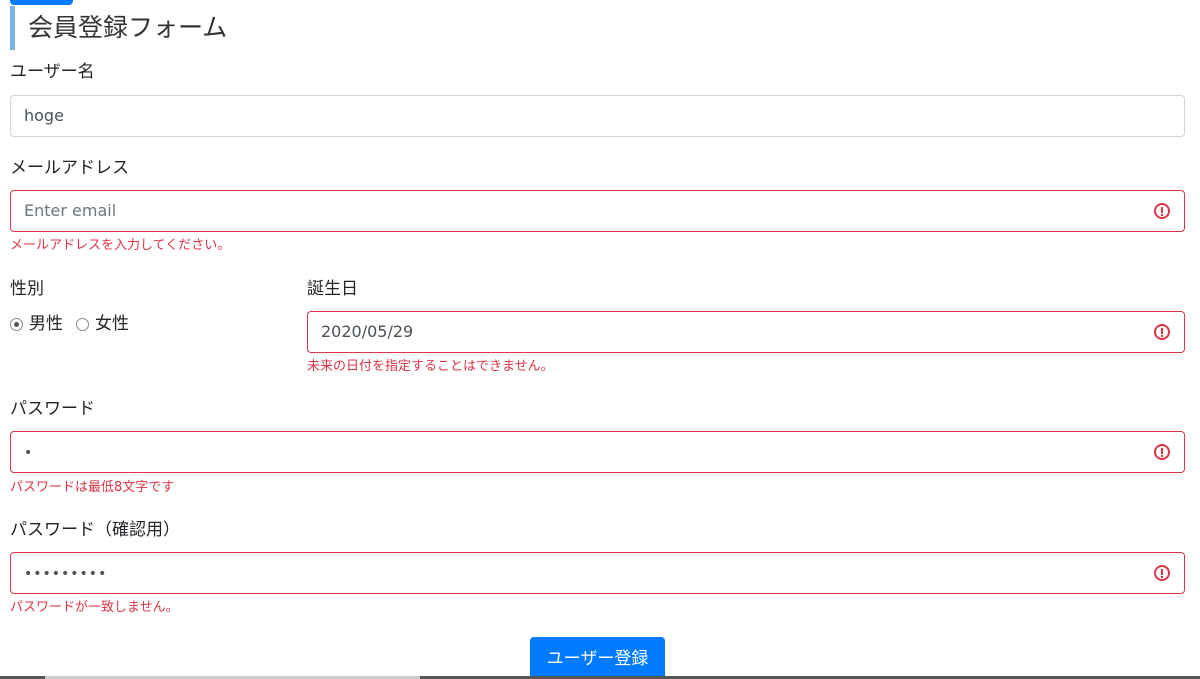 This screenshot has height=679, width=1200. What do you see at coordinates (70, 210) in the screenshot?
I see `email-placeholder: Enter email` at bounding box center [70, 210].